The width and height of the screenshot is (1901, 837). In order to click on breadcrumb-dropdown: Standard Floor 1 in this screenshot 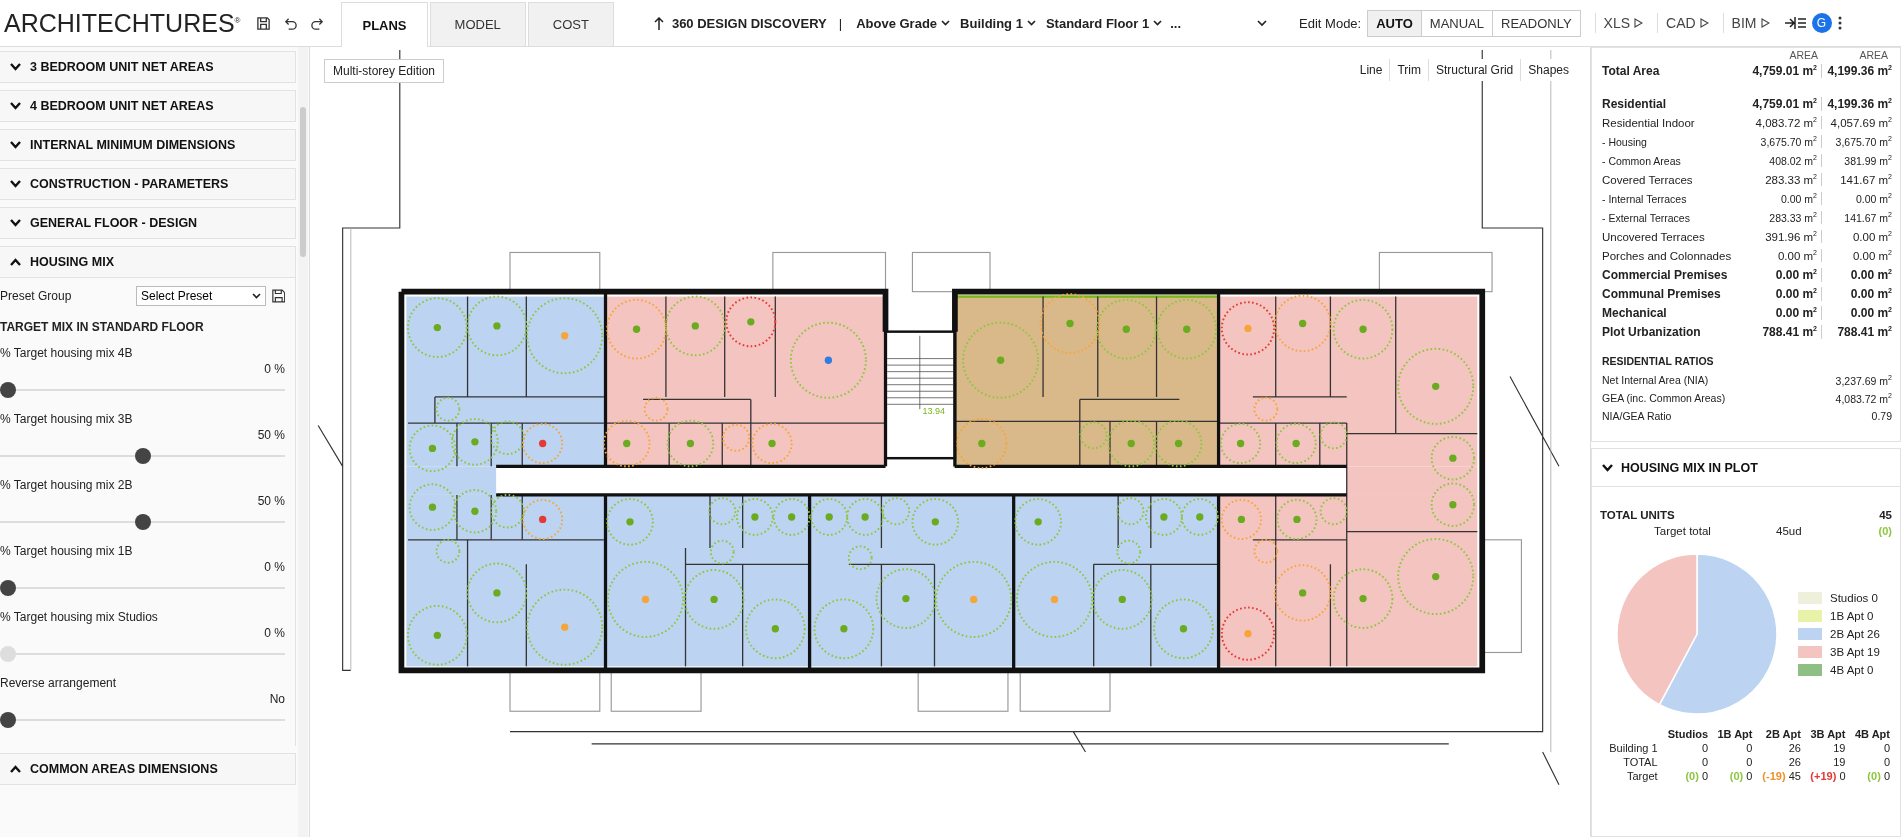, I will do `click(1104, 23)`.